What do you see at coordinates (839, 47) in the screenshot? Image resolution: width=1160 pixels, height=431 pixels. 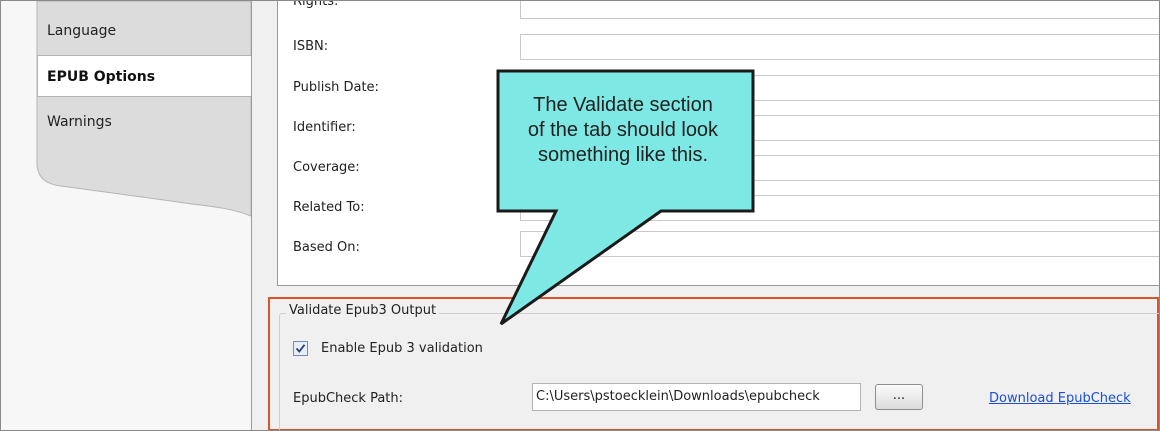 I see `isbn-field` at bounding box center [839, 47].